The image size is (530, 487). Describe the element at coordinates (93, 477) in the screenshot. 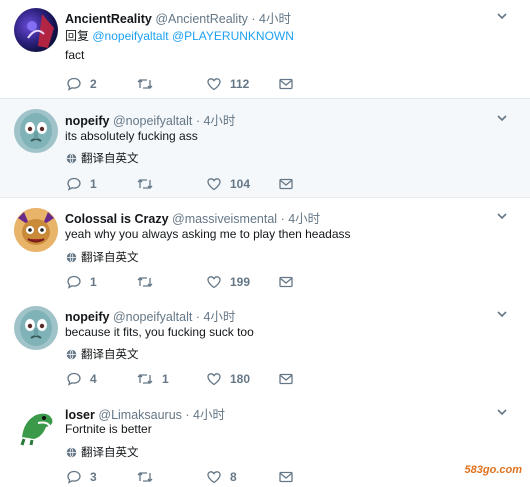

I see `reply-count: 3` at that location.